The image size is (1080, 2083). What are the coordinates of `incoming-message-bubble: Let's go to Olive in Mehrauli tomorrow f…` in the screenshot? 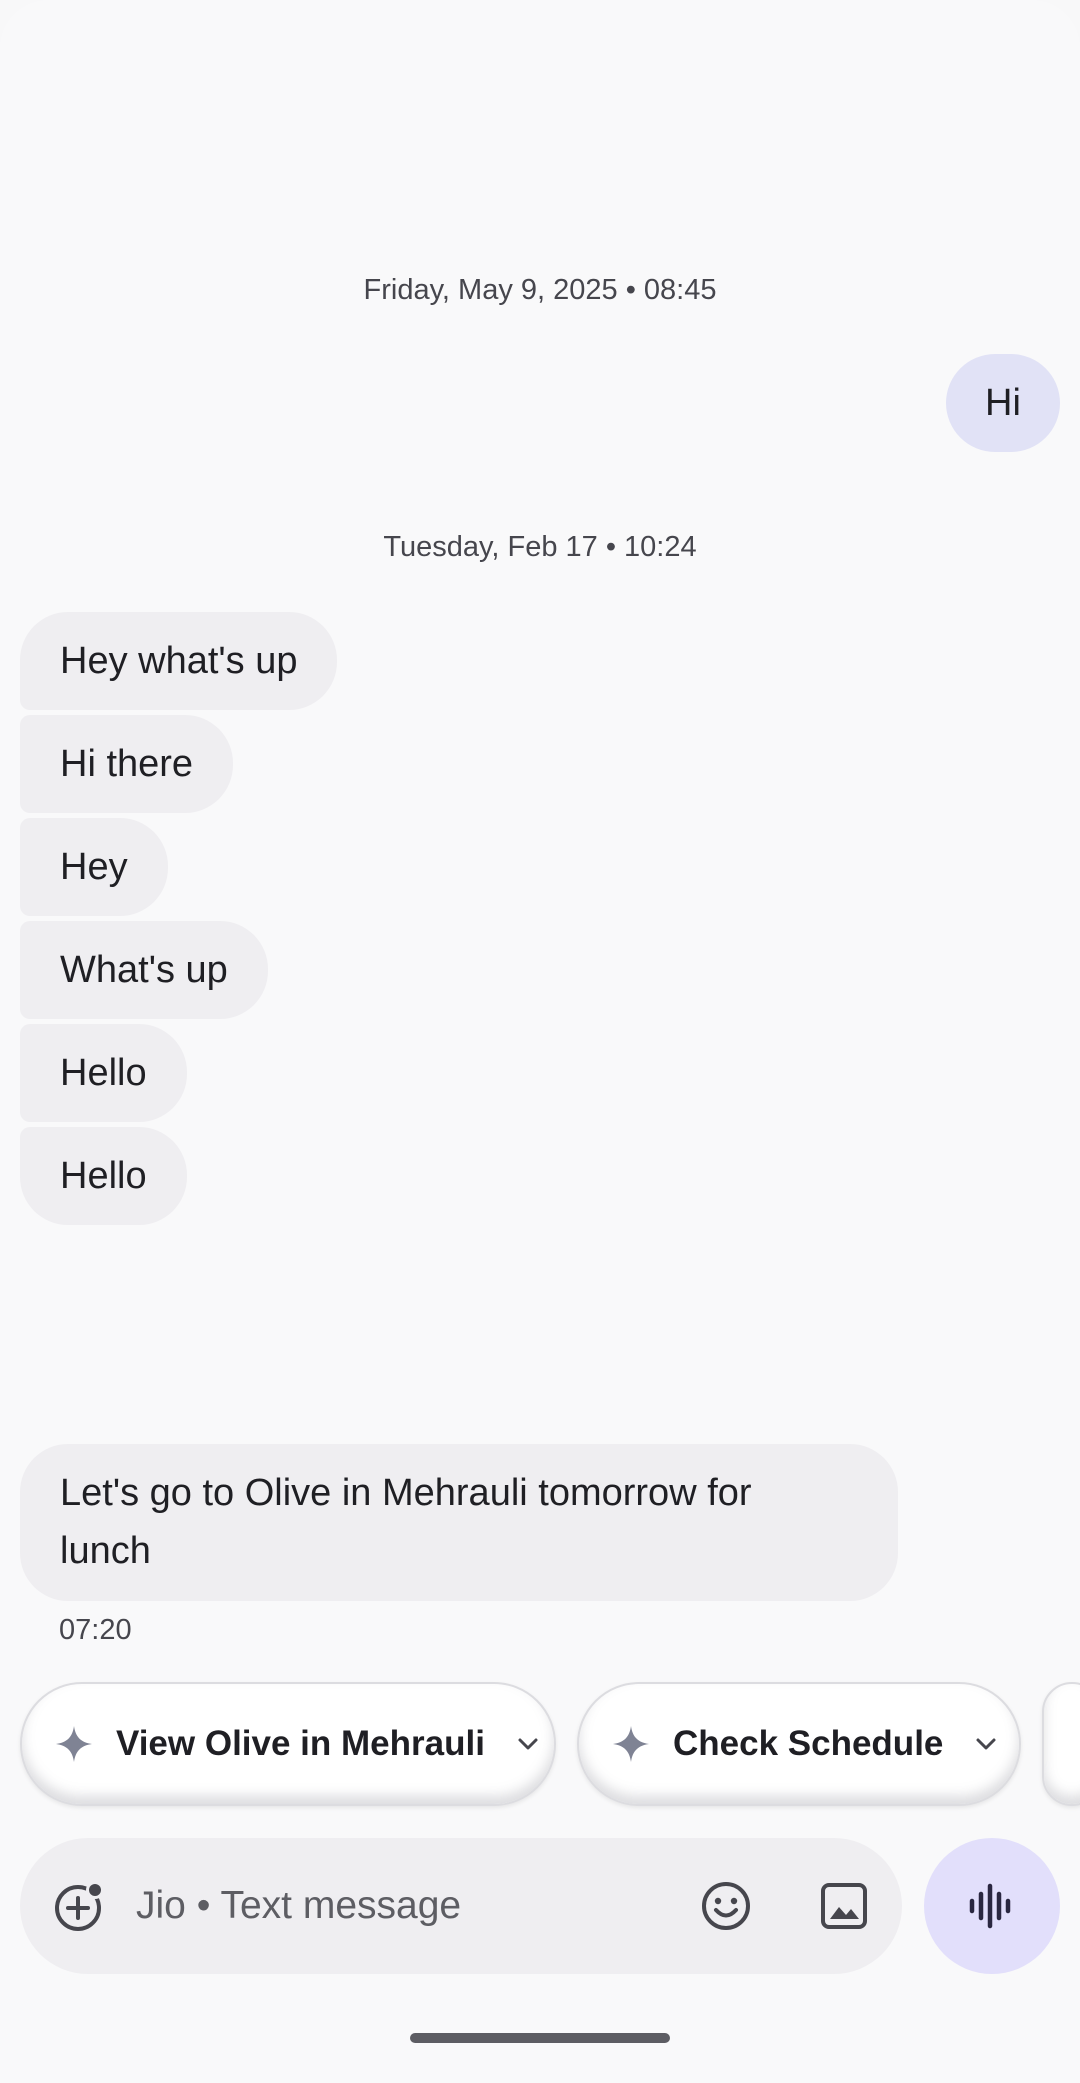 It's located at (459, 1522).